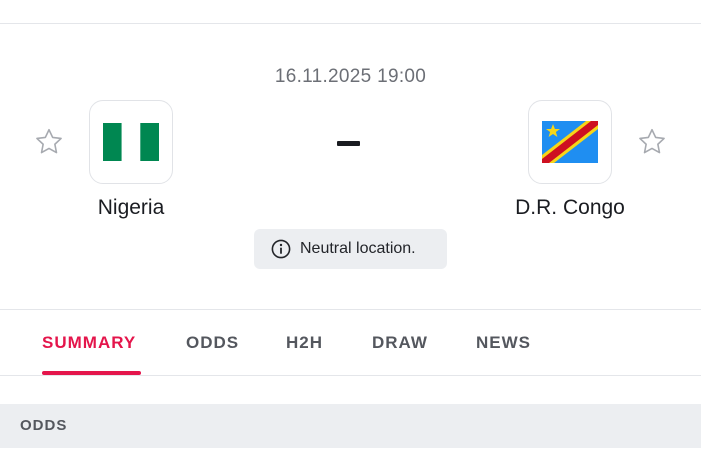 Image resolution: width=701 pixels, height=462 pixels. What do you see at coordinates (652, 142) in the screenshot?
I see `away-favorite-star-icon` at bounding box center [652, 142].